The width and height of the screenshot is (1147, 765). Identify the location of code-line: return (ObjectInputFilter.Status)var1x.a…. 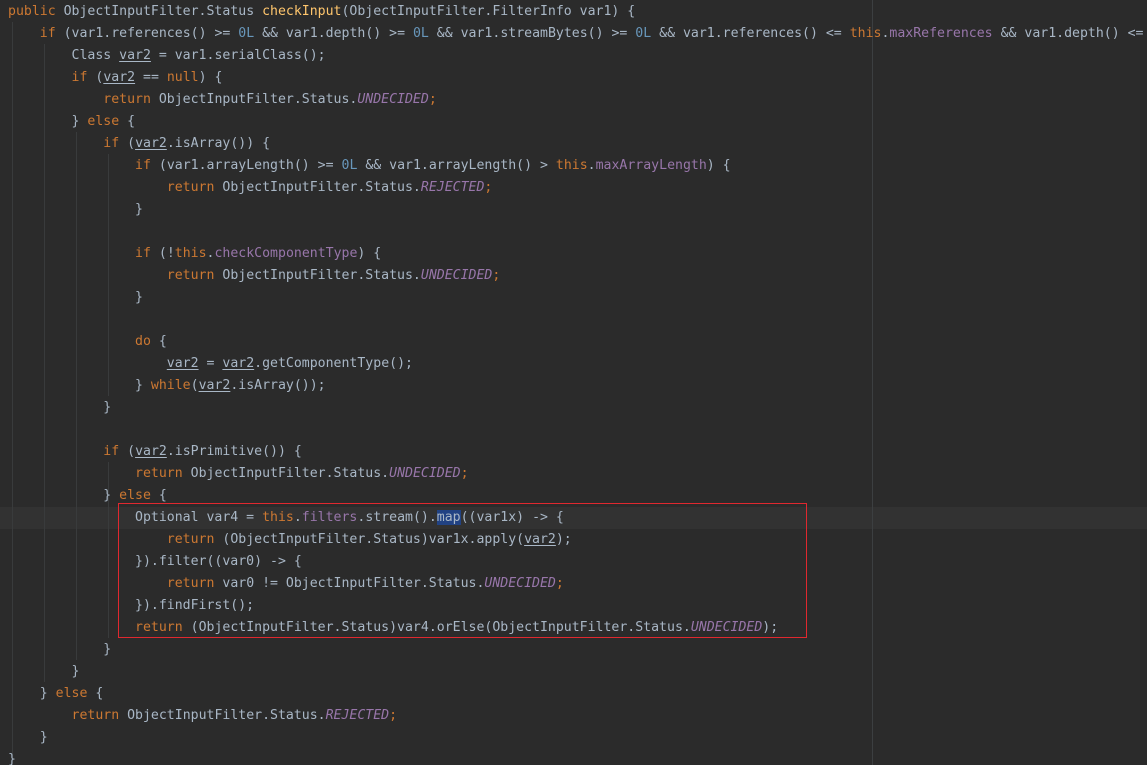
(577, 540).